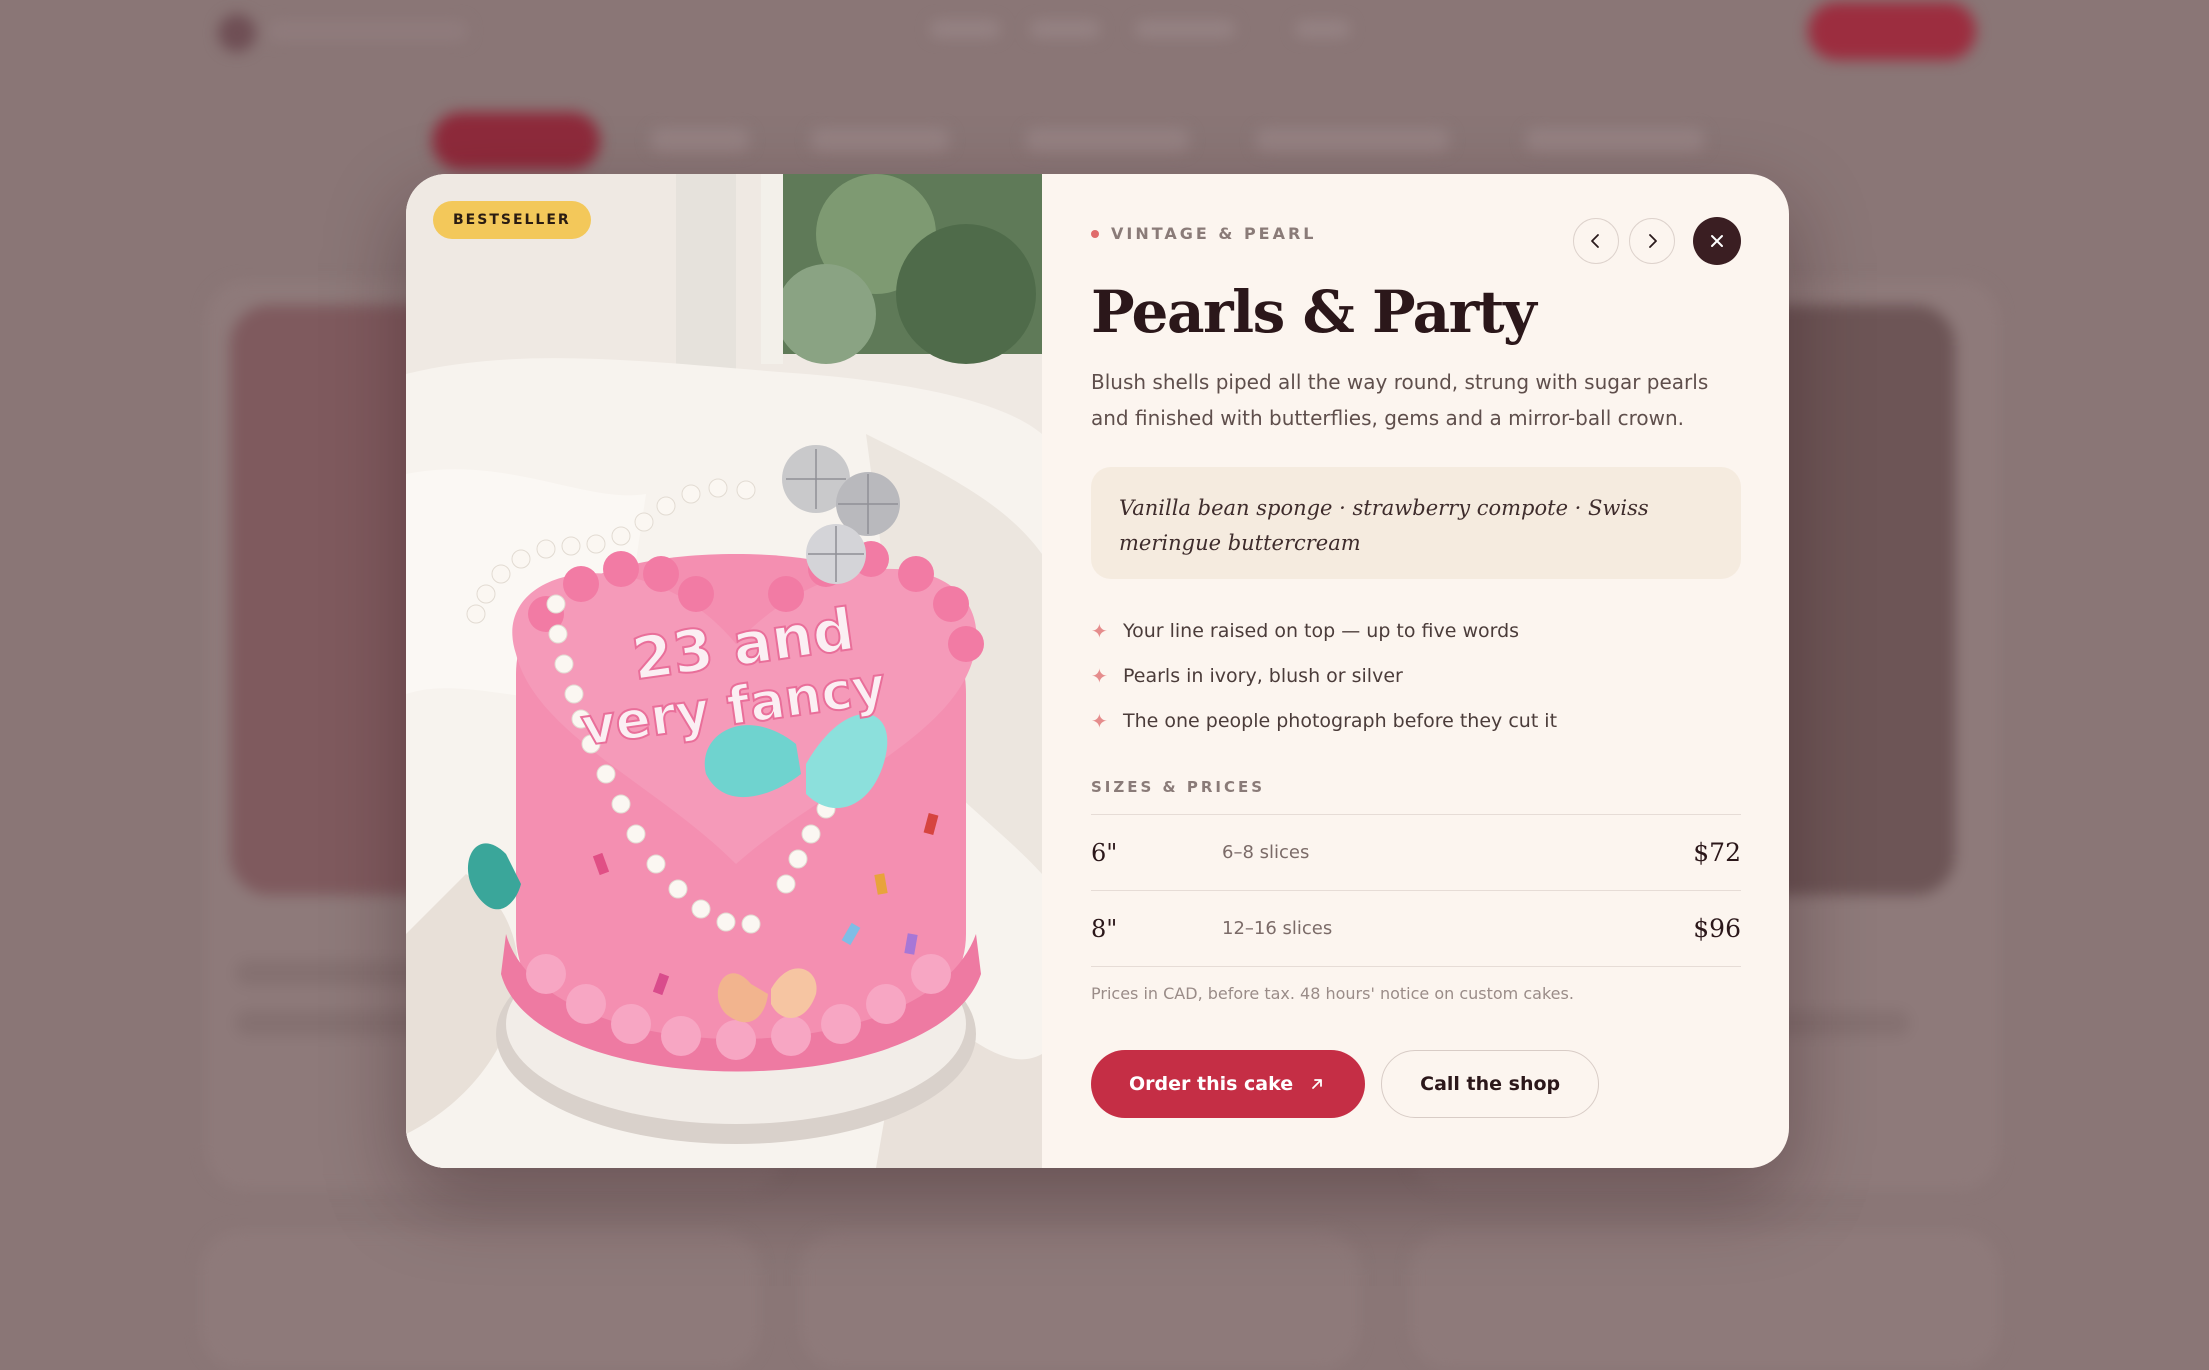  Describe the element at coordinates (1717, 852) in the screenshot. I see `size-price: $72` at that location.